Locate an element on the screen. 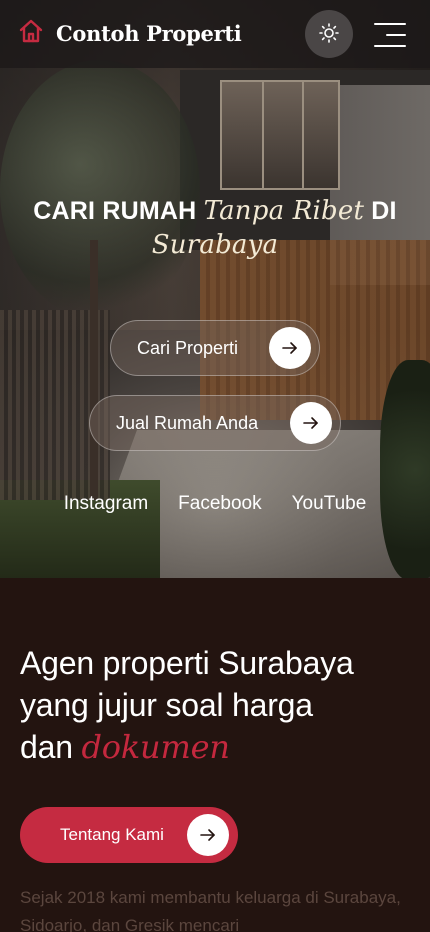 The height and width of the screenshot is (932, 430). social-links: Instagram Facebook YouTube is located at coordinates (215, 504).